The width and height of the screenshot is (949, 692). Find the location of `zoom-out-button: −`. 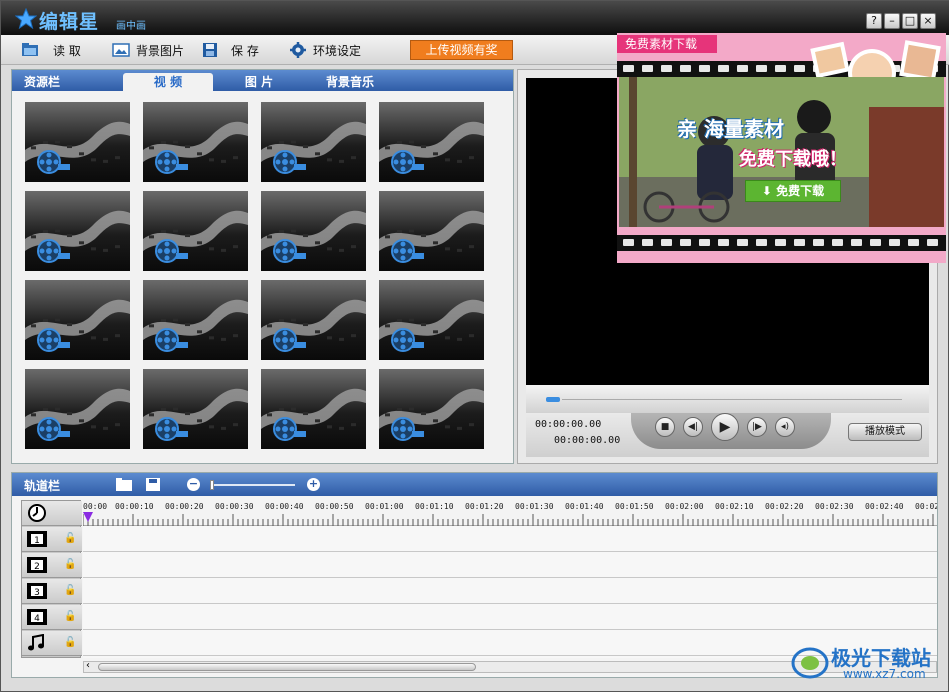

zoom-out-button: − is located at coordinates (193, 484).